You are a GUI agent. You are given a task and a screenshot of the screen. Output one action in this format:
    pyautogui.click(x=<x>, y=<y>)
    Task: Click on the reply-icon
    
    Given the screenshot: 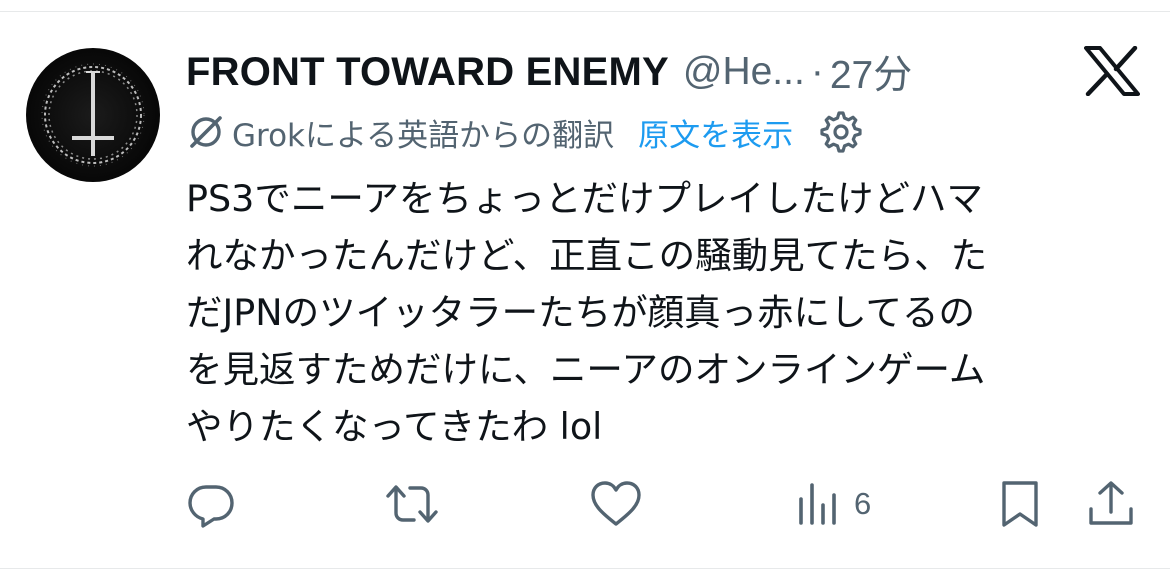 What is the action you would take?
    pyautogui.click(x=211, y=506)
    